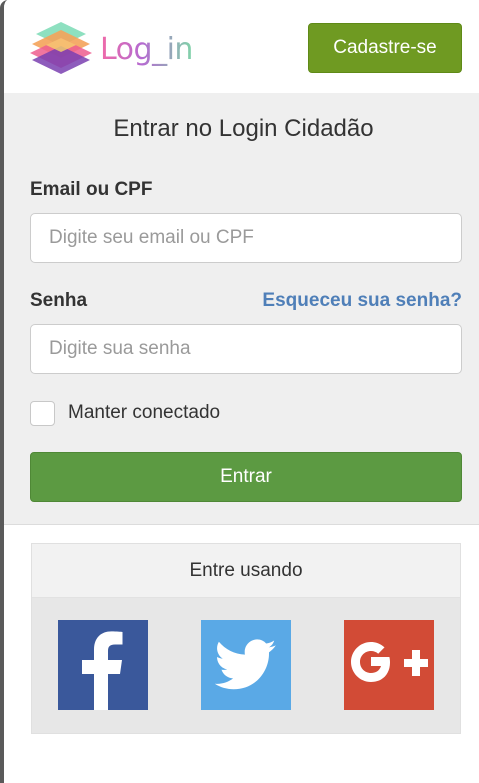 This screenshot has height=783, width=479. Describe the element at coordinates (241, 46) in the screenshot. I see `header: Log_in Cadastre-se` at that location.